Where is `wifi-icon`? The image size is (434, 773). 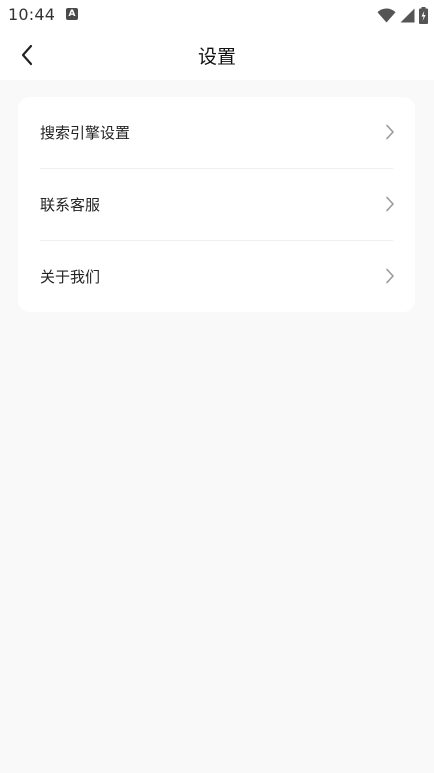 wifi-icon is located at coordinates (386, 14).